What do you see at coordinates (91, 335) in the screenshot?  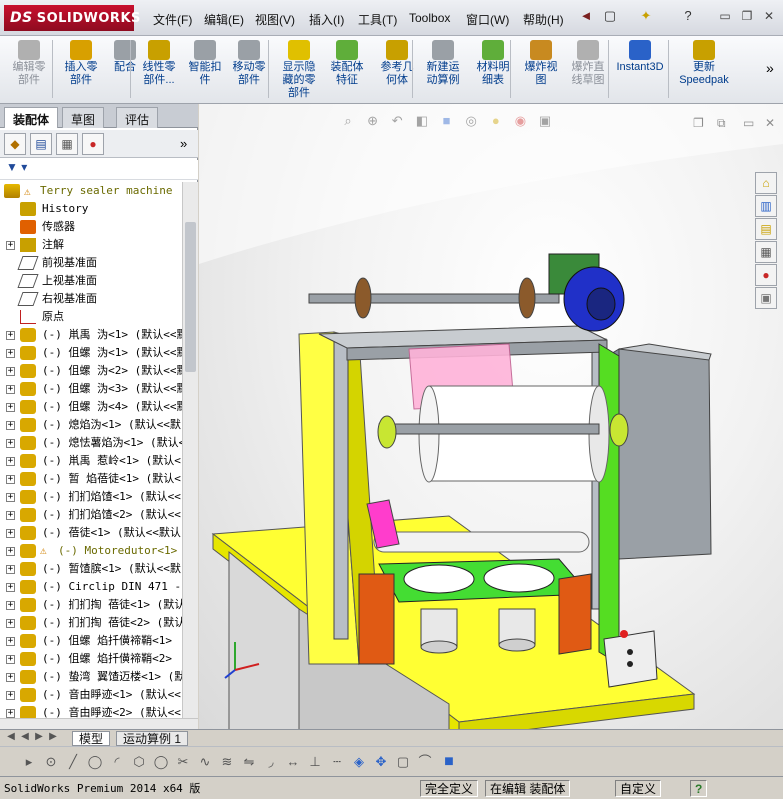 I see `tree-item: + (-) 鼡禹 沩<1> (默认<<默` at bounding box center [91, 335].